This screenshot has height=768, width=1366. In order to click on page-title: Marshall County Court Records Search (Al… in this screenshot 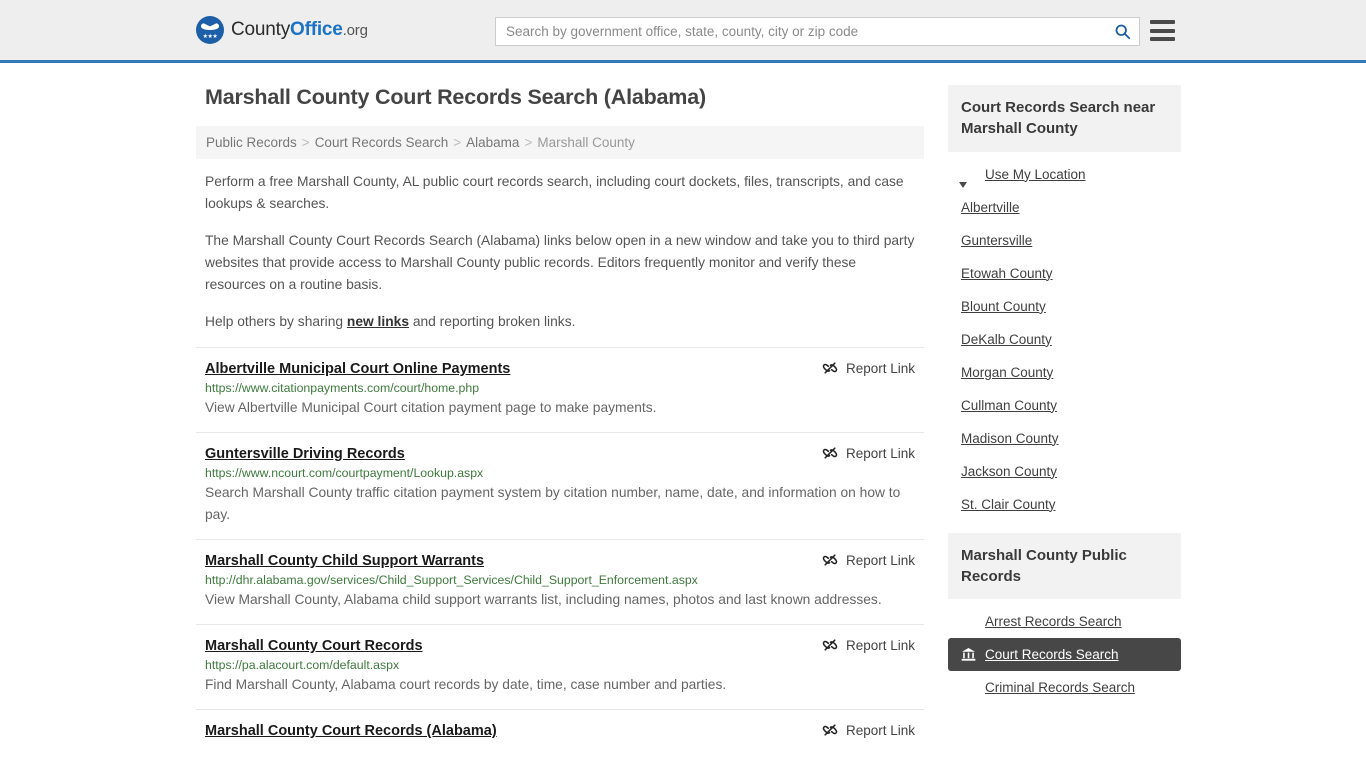, I will do `click(455, 97)`.